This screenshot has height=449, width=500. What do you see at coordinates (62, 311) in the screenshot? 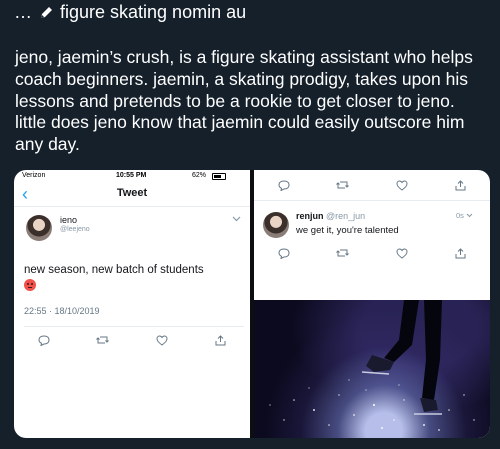
I see `tweet-timestamp: 22:55 · 18/10/2019` at bounding box center [62, 311].